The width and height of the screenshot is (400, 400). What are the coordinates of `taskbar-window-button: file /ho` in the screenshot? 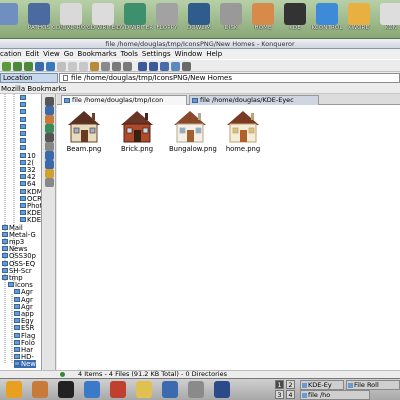 It's located at (335, 395).